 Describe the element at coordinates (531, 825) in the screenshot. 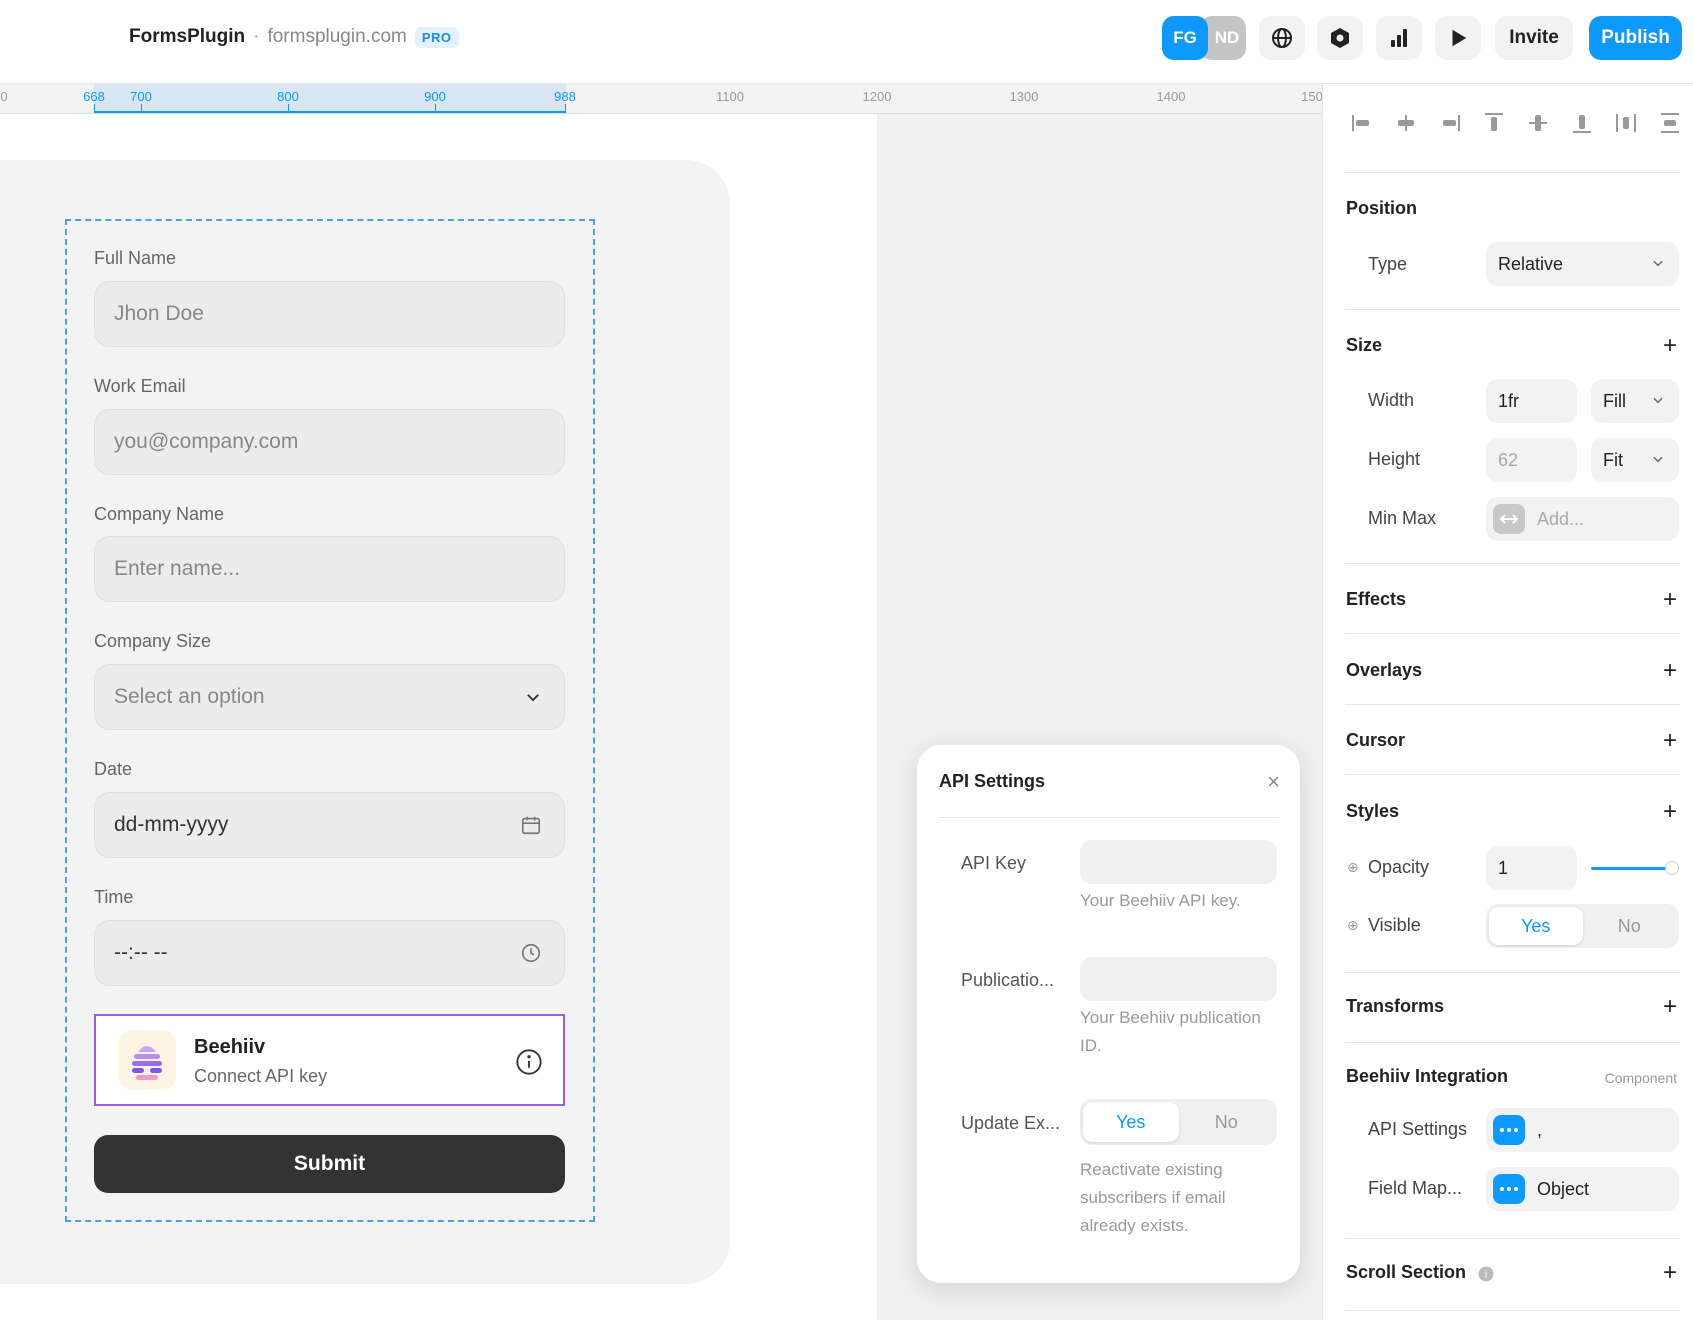

I see `calendar-icon` at that location.